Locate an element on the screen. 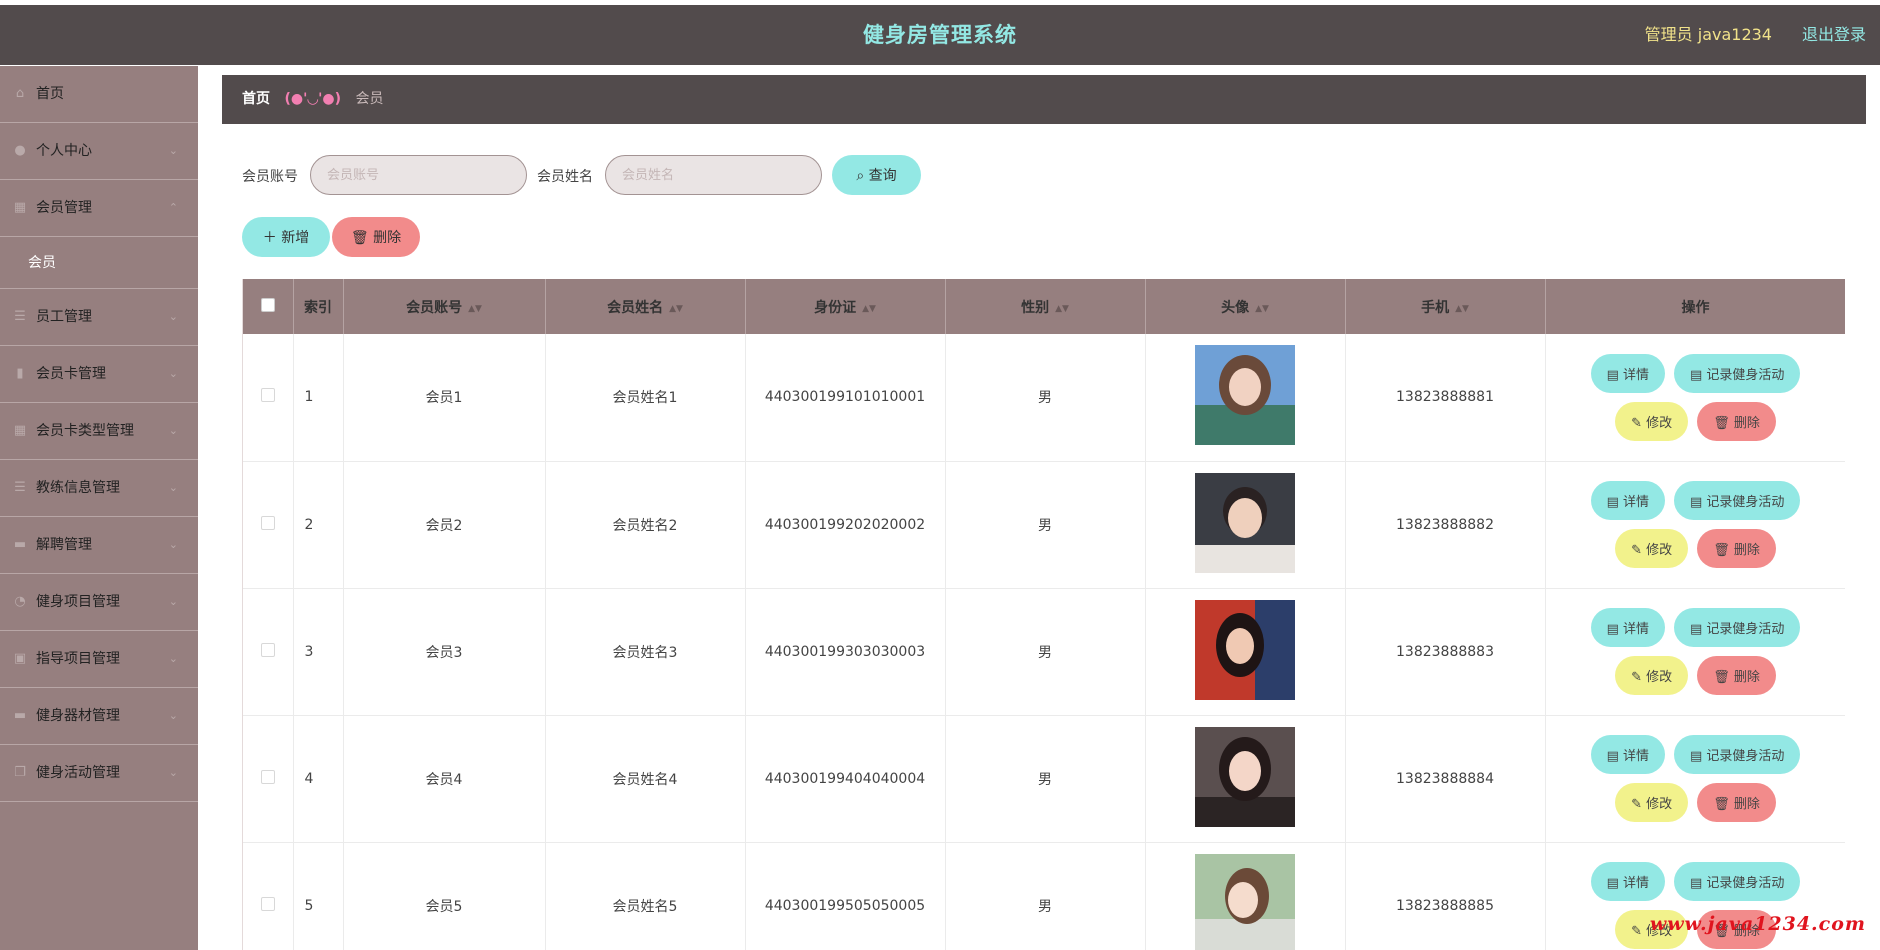 The height and width of the screenshot is (950, 1880). edit-icon: ✎ is located at coordinates (1639, 677).